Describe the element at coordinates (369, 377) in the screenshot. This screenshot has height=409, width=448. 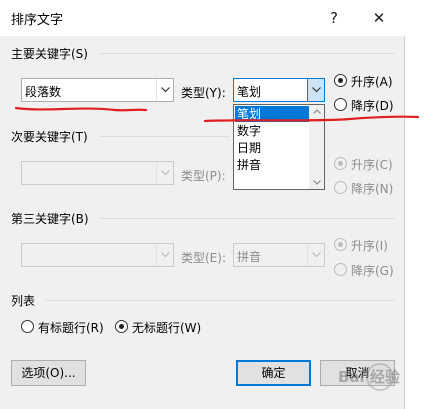
I see `watermark-text: Bai 经验` at that location.